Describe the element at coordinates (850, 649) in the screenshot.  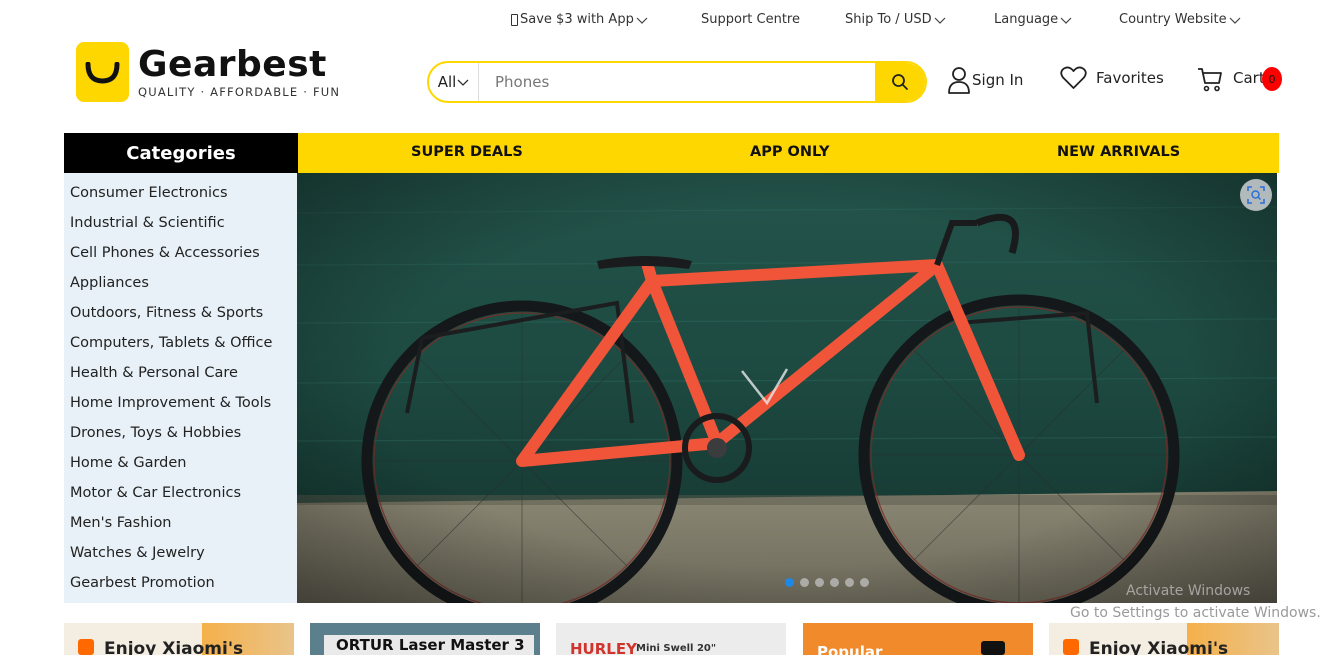
I see `promo-text-popular: Popular` at that location.